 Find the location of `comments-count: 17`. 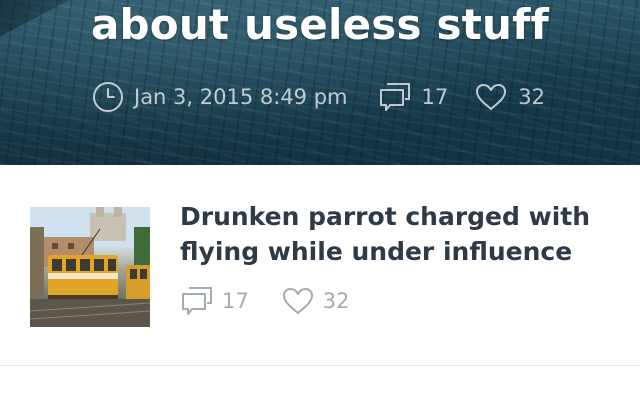

comments-count: 17 is located at coordinates (413, 97).